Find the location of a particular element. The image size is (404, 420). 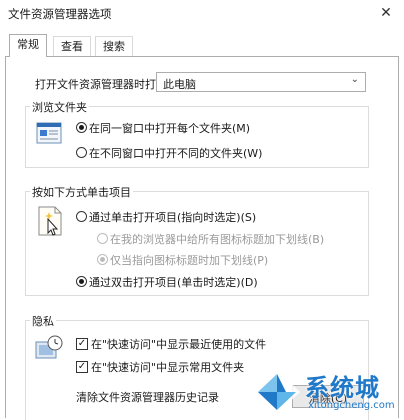

folder-window-icon is located at coordinates (49, 134).